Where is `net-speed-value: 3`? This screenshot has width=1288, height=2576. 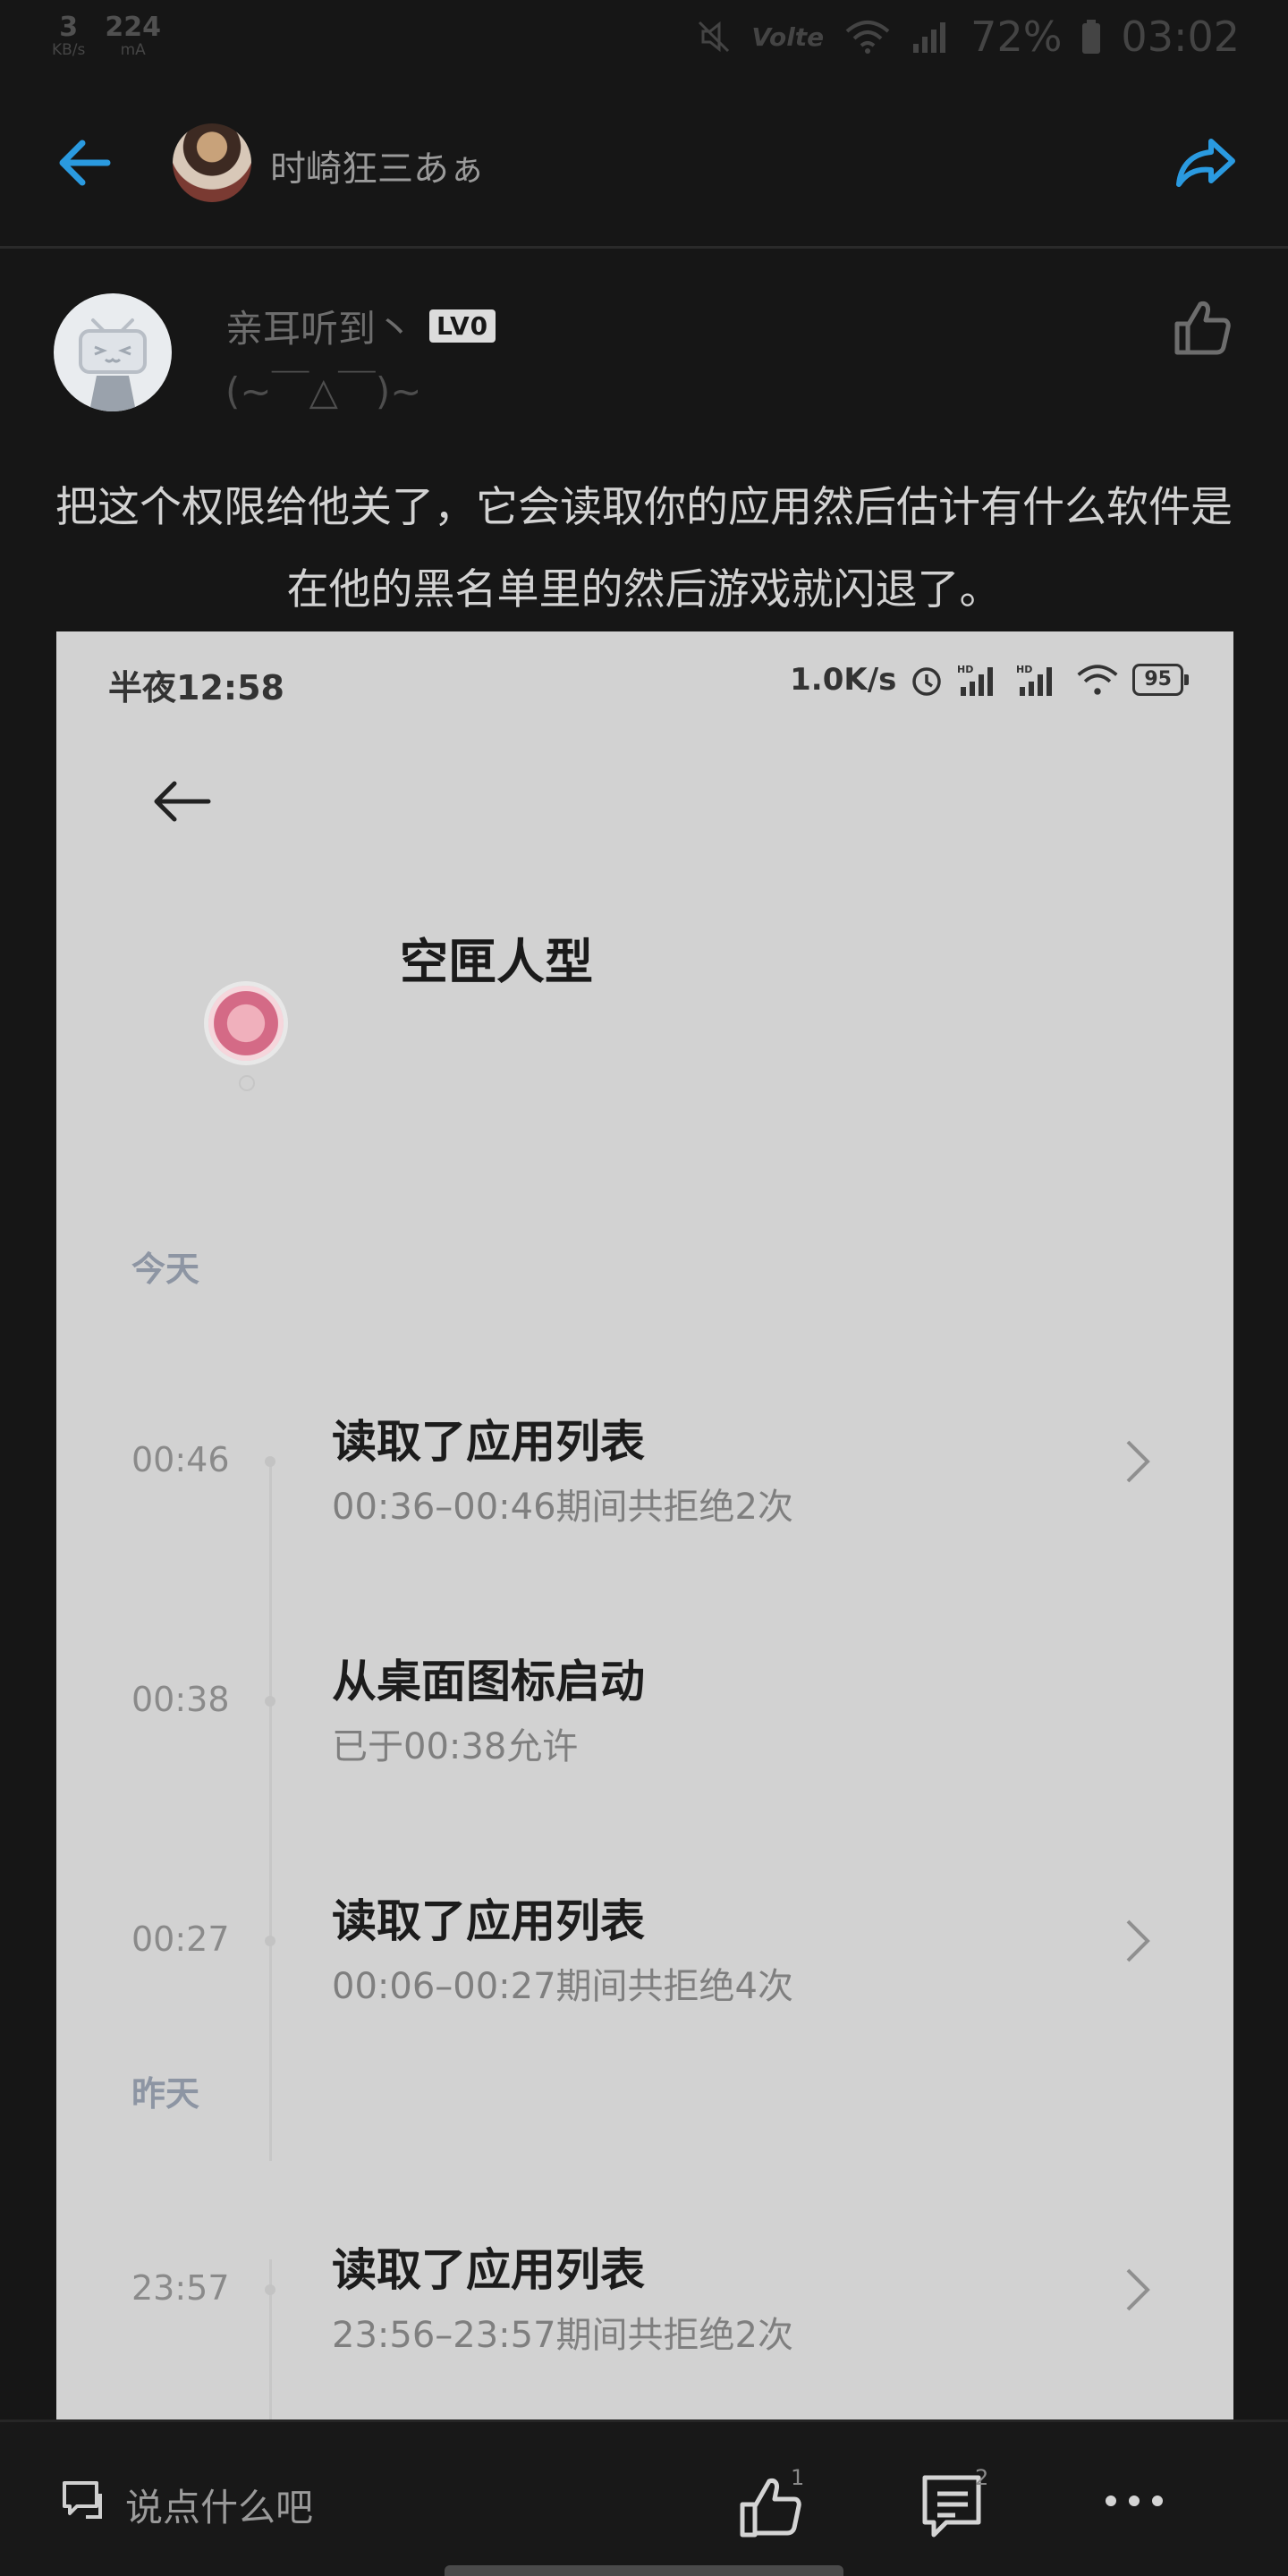
net-speed-value: 3 is located at coordinates (69, 27).